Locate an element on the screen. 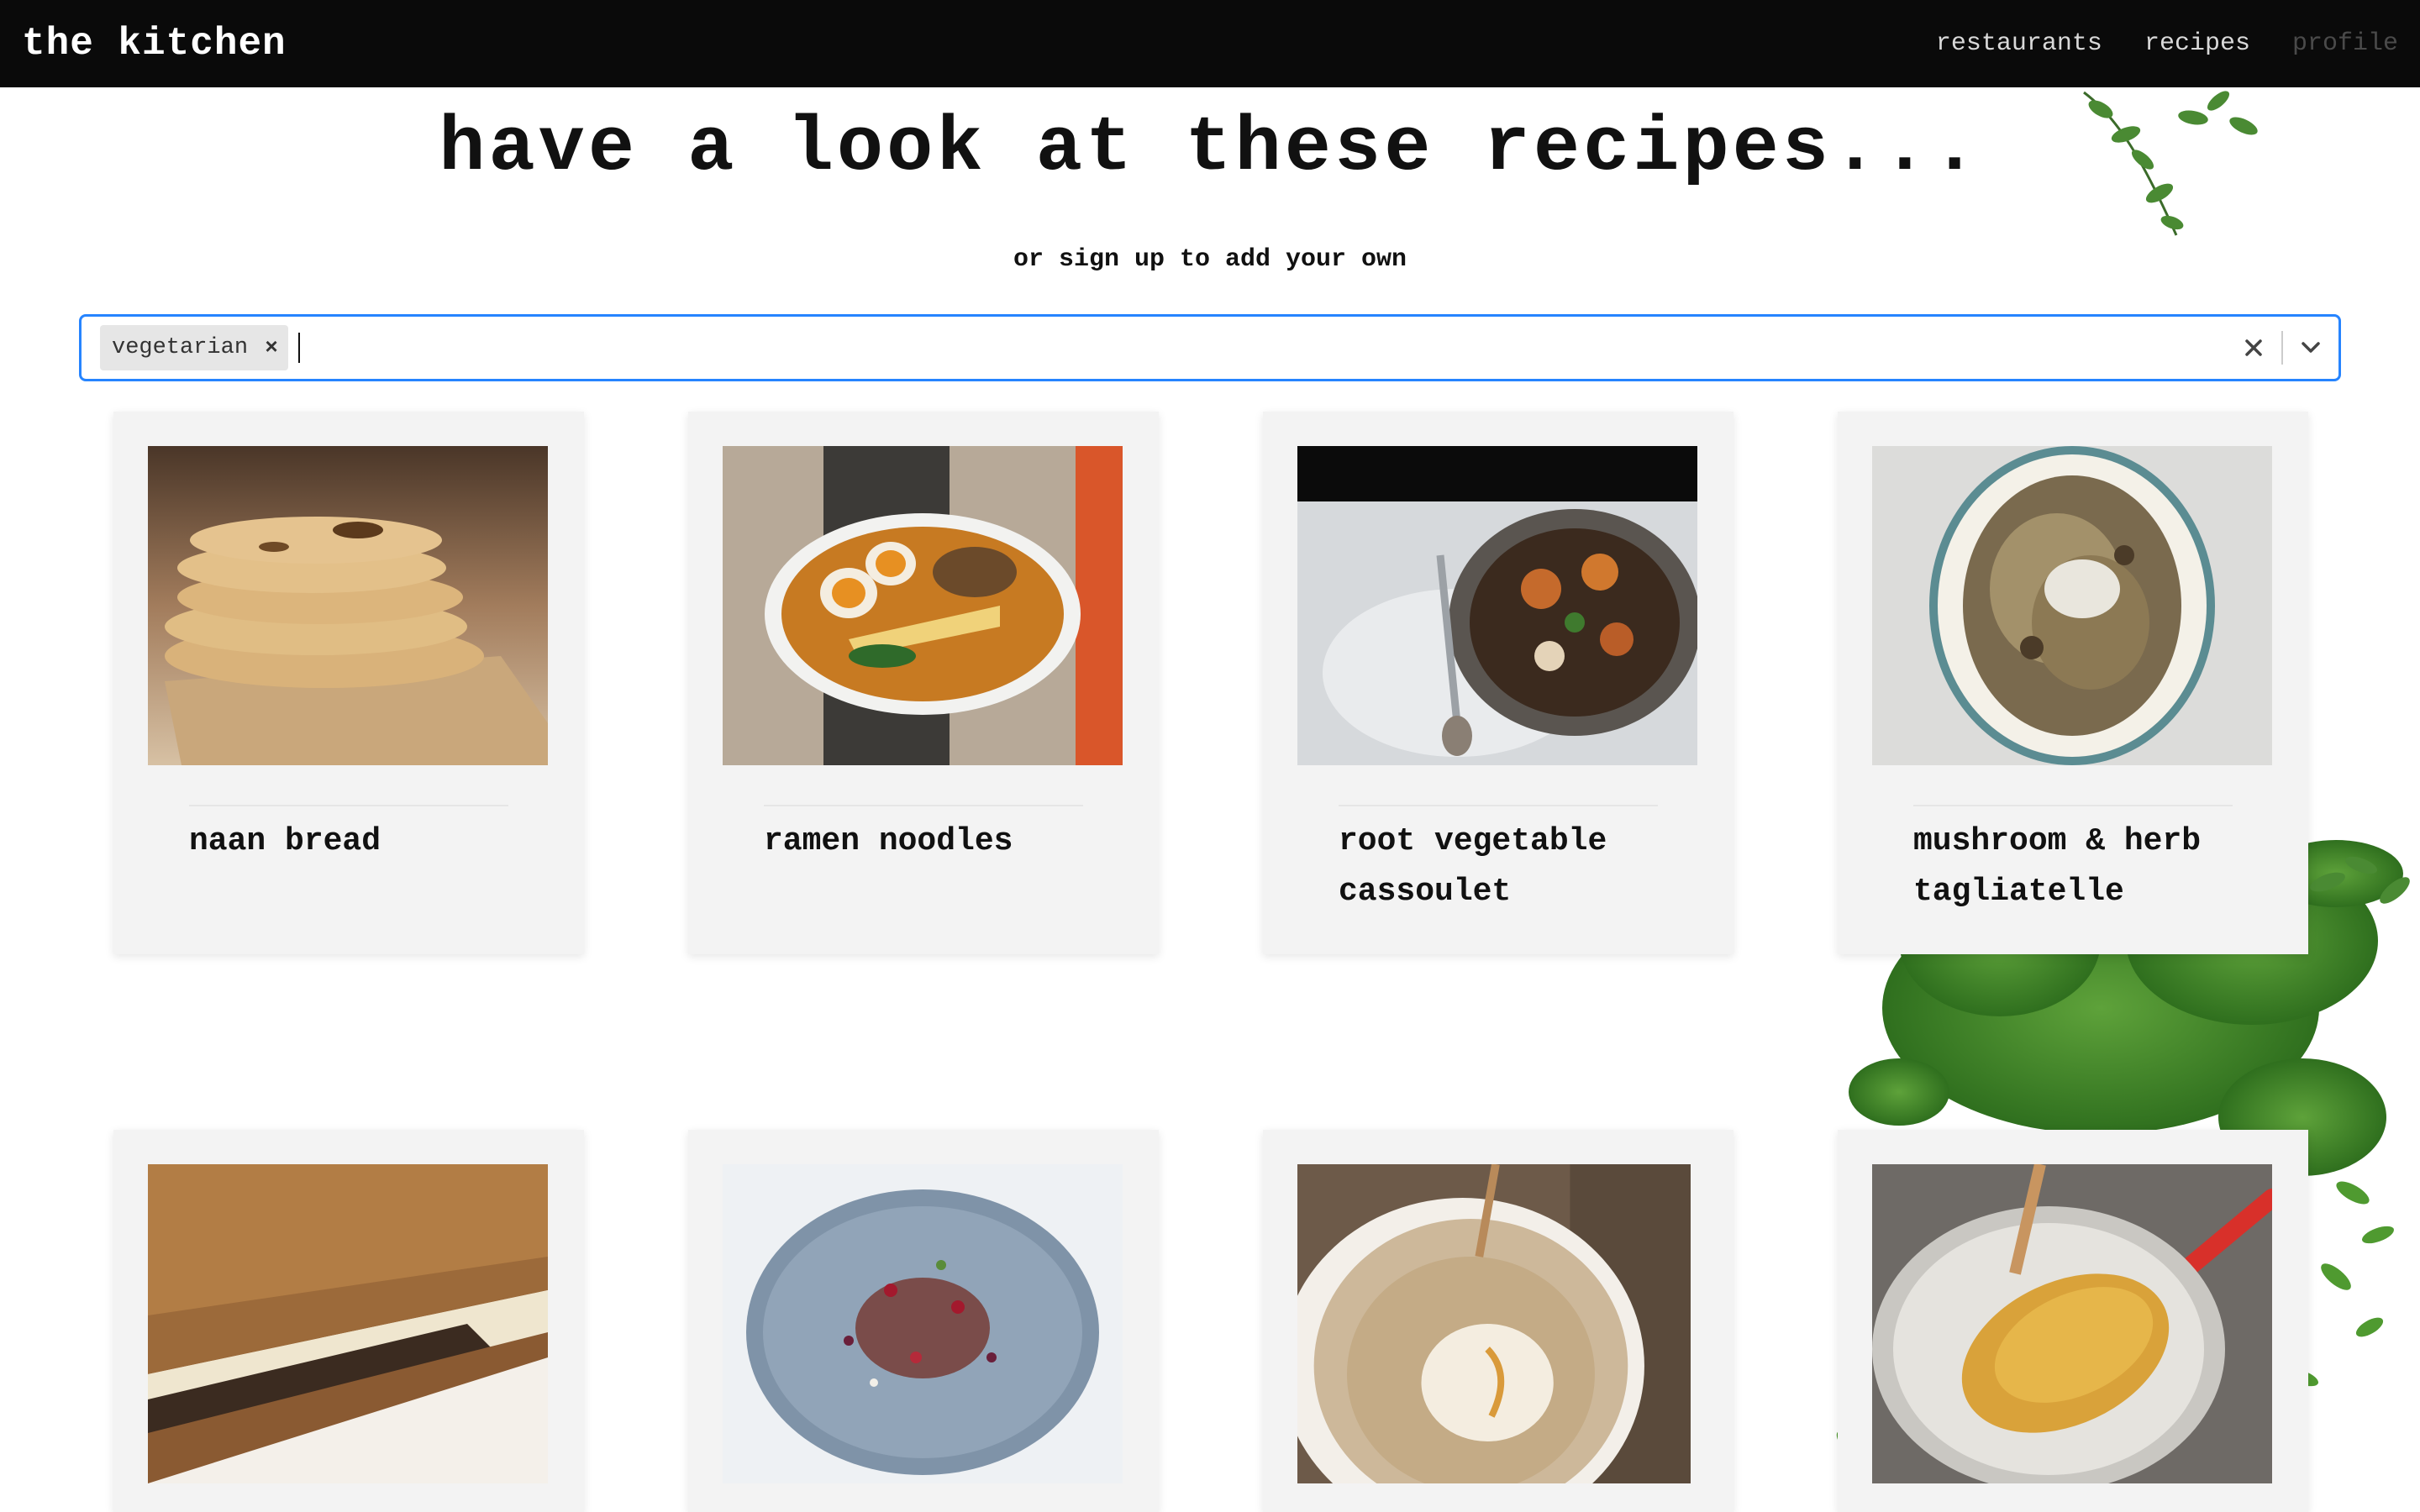 The height and width of the screenshot is (1512, 2420). chevron-down-icon is located at coordinates (2311, 347).